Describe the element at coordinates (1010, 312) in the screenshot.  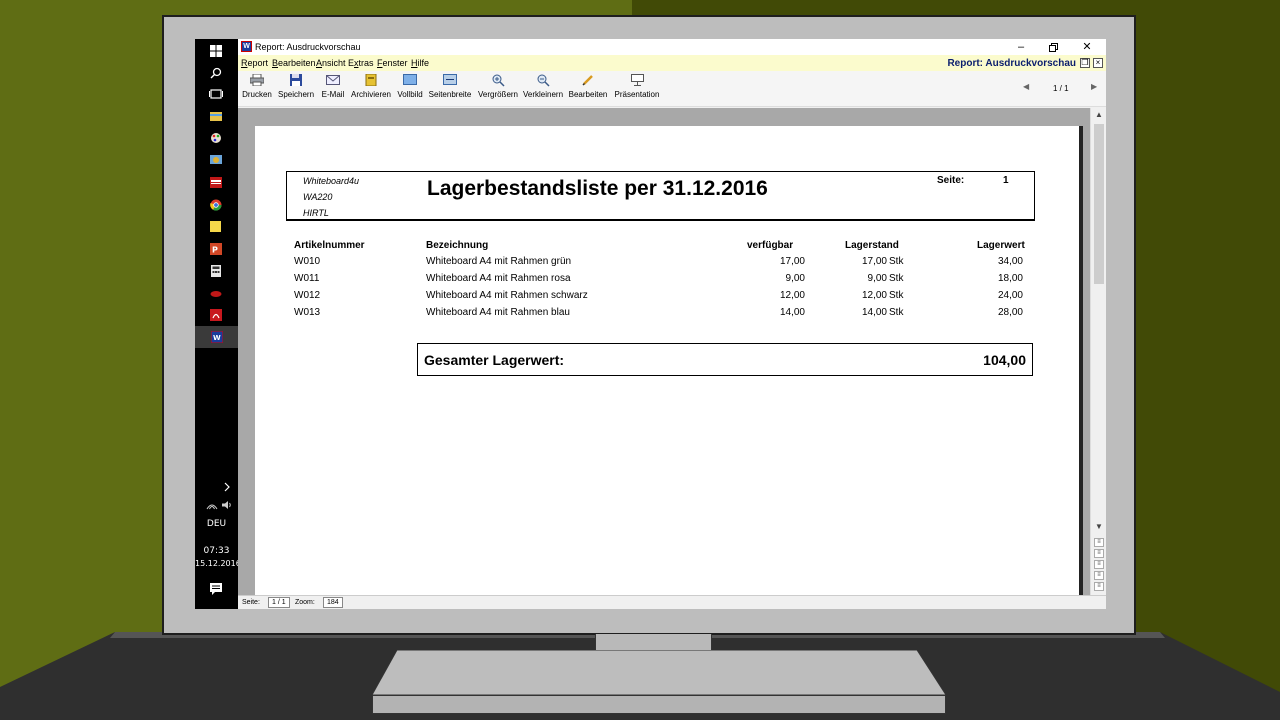
I see `table-row-lagerwert: 28,00` at that location.